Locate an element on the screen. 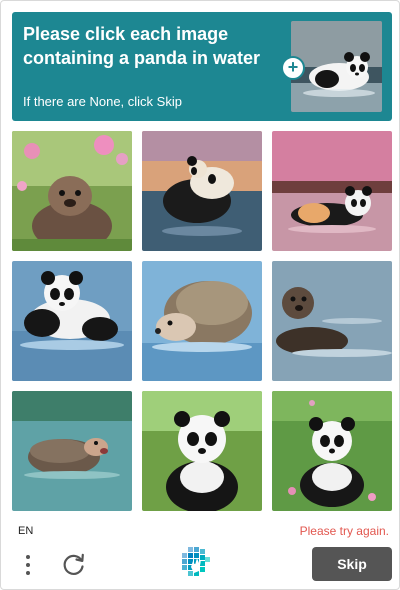 This screenshot has width=400, height=590. plus-icon: + is located at coordinates (293, 68).